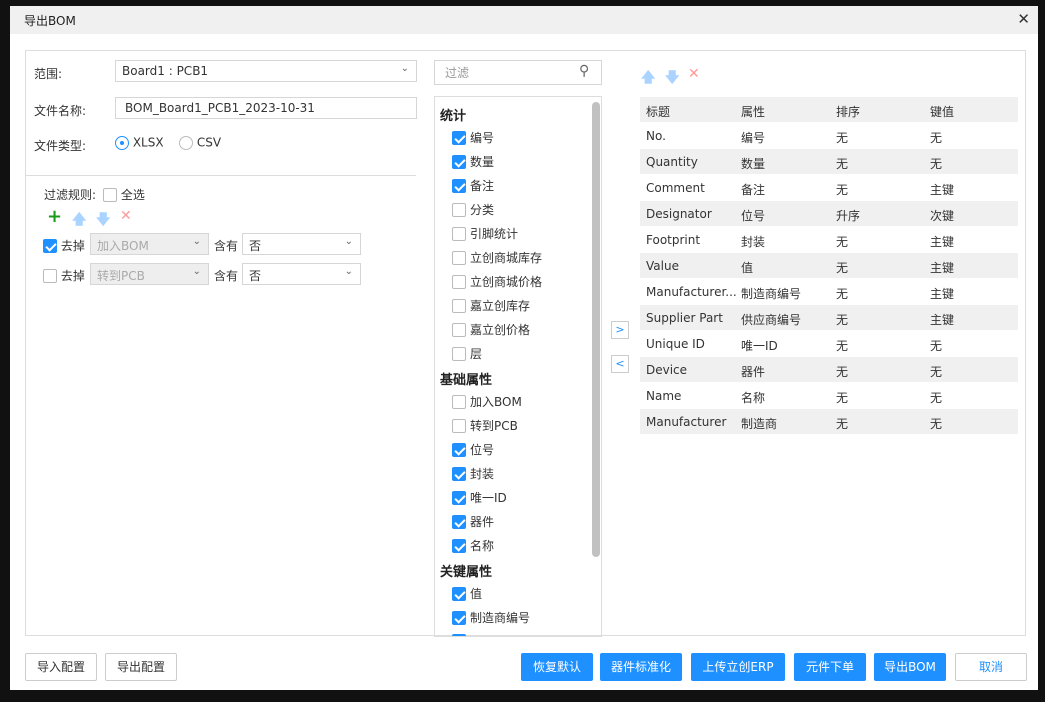 Image resolution: width=1045 pixels, height=702 pixels. Describe the element at coordinates (482, 546) in the screenshot. I see `field-label: 名称` at that location.